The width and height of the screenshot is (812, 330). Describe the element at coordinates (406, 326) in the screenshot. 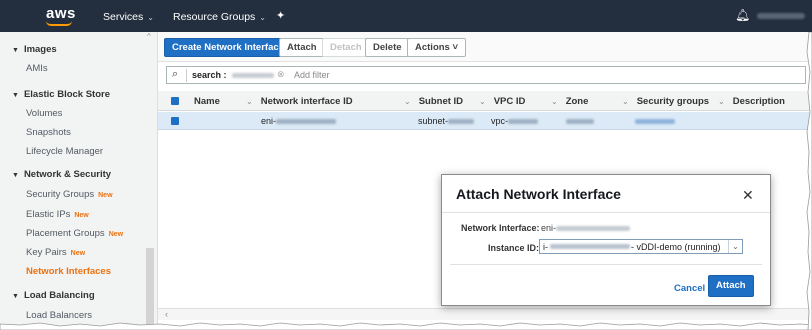

I see `torn-edge-bottom` at that location.